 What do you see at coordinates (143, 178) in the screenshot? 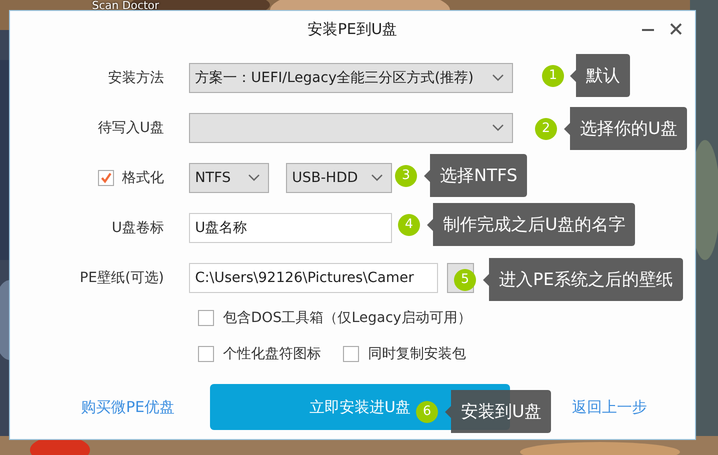
I see `checkbox-label: 格式化` at bounding box center [143, 178].